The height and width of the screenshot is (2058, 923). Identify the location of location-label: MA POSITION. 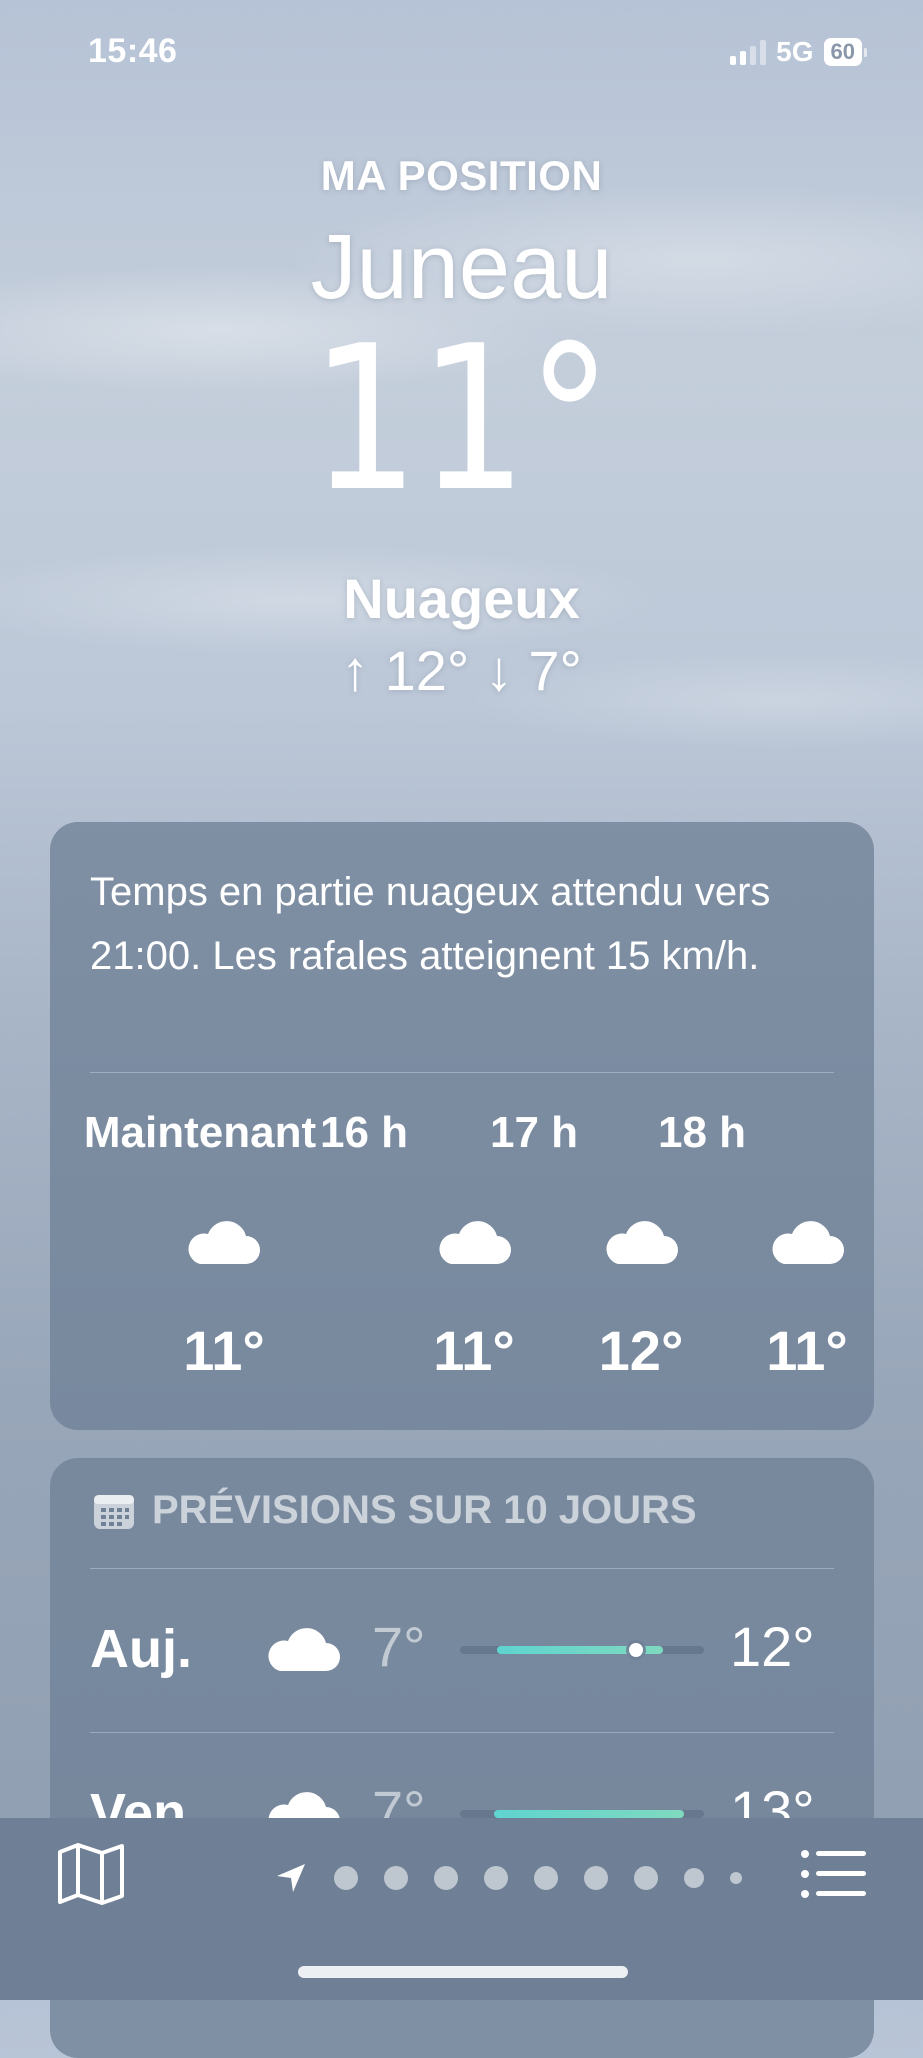
(461, 175).